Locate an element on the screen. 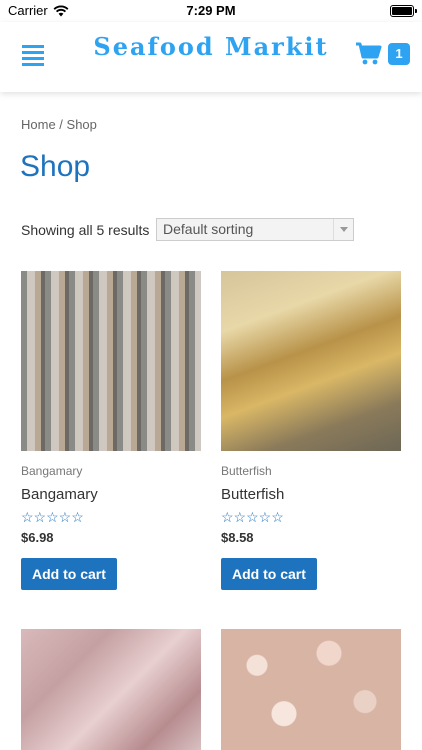 Image resolution: width=422 pixels, height=750 pixels. product-category: Bangamary is located at coordinates (111, 471).